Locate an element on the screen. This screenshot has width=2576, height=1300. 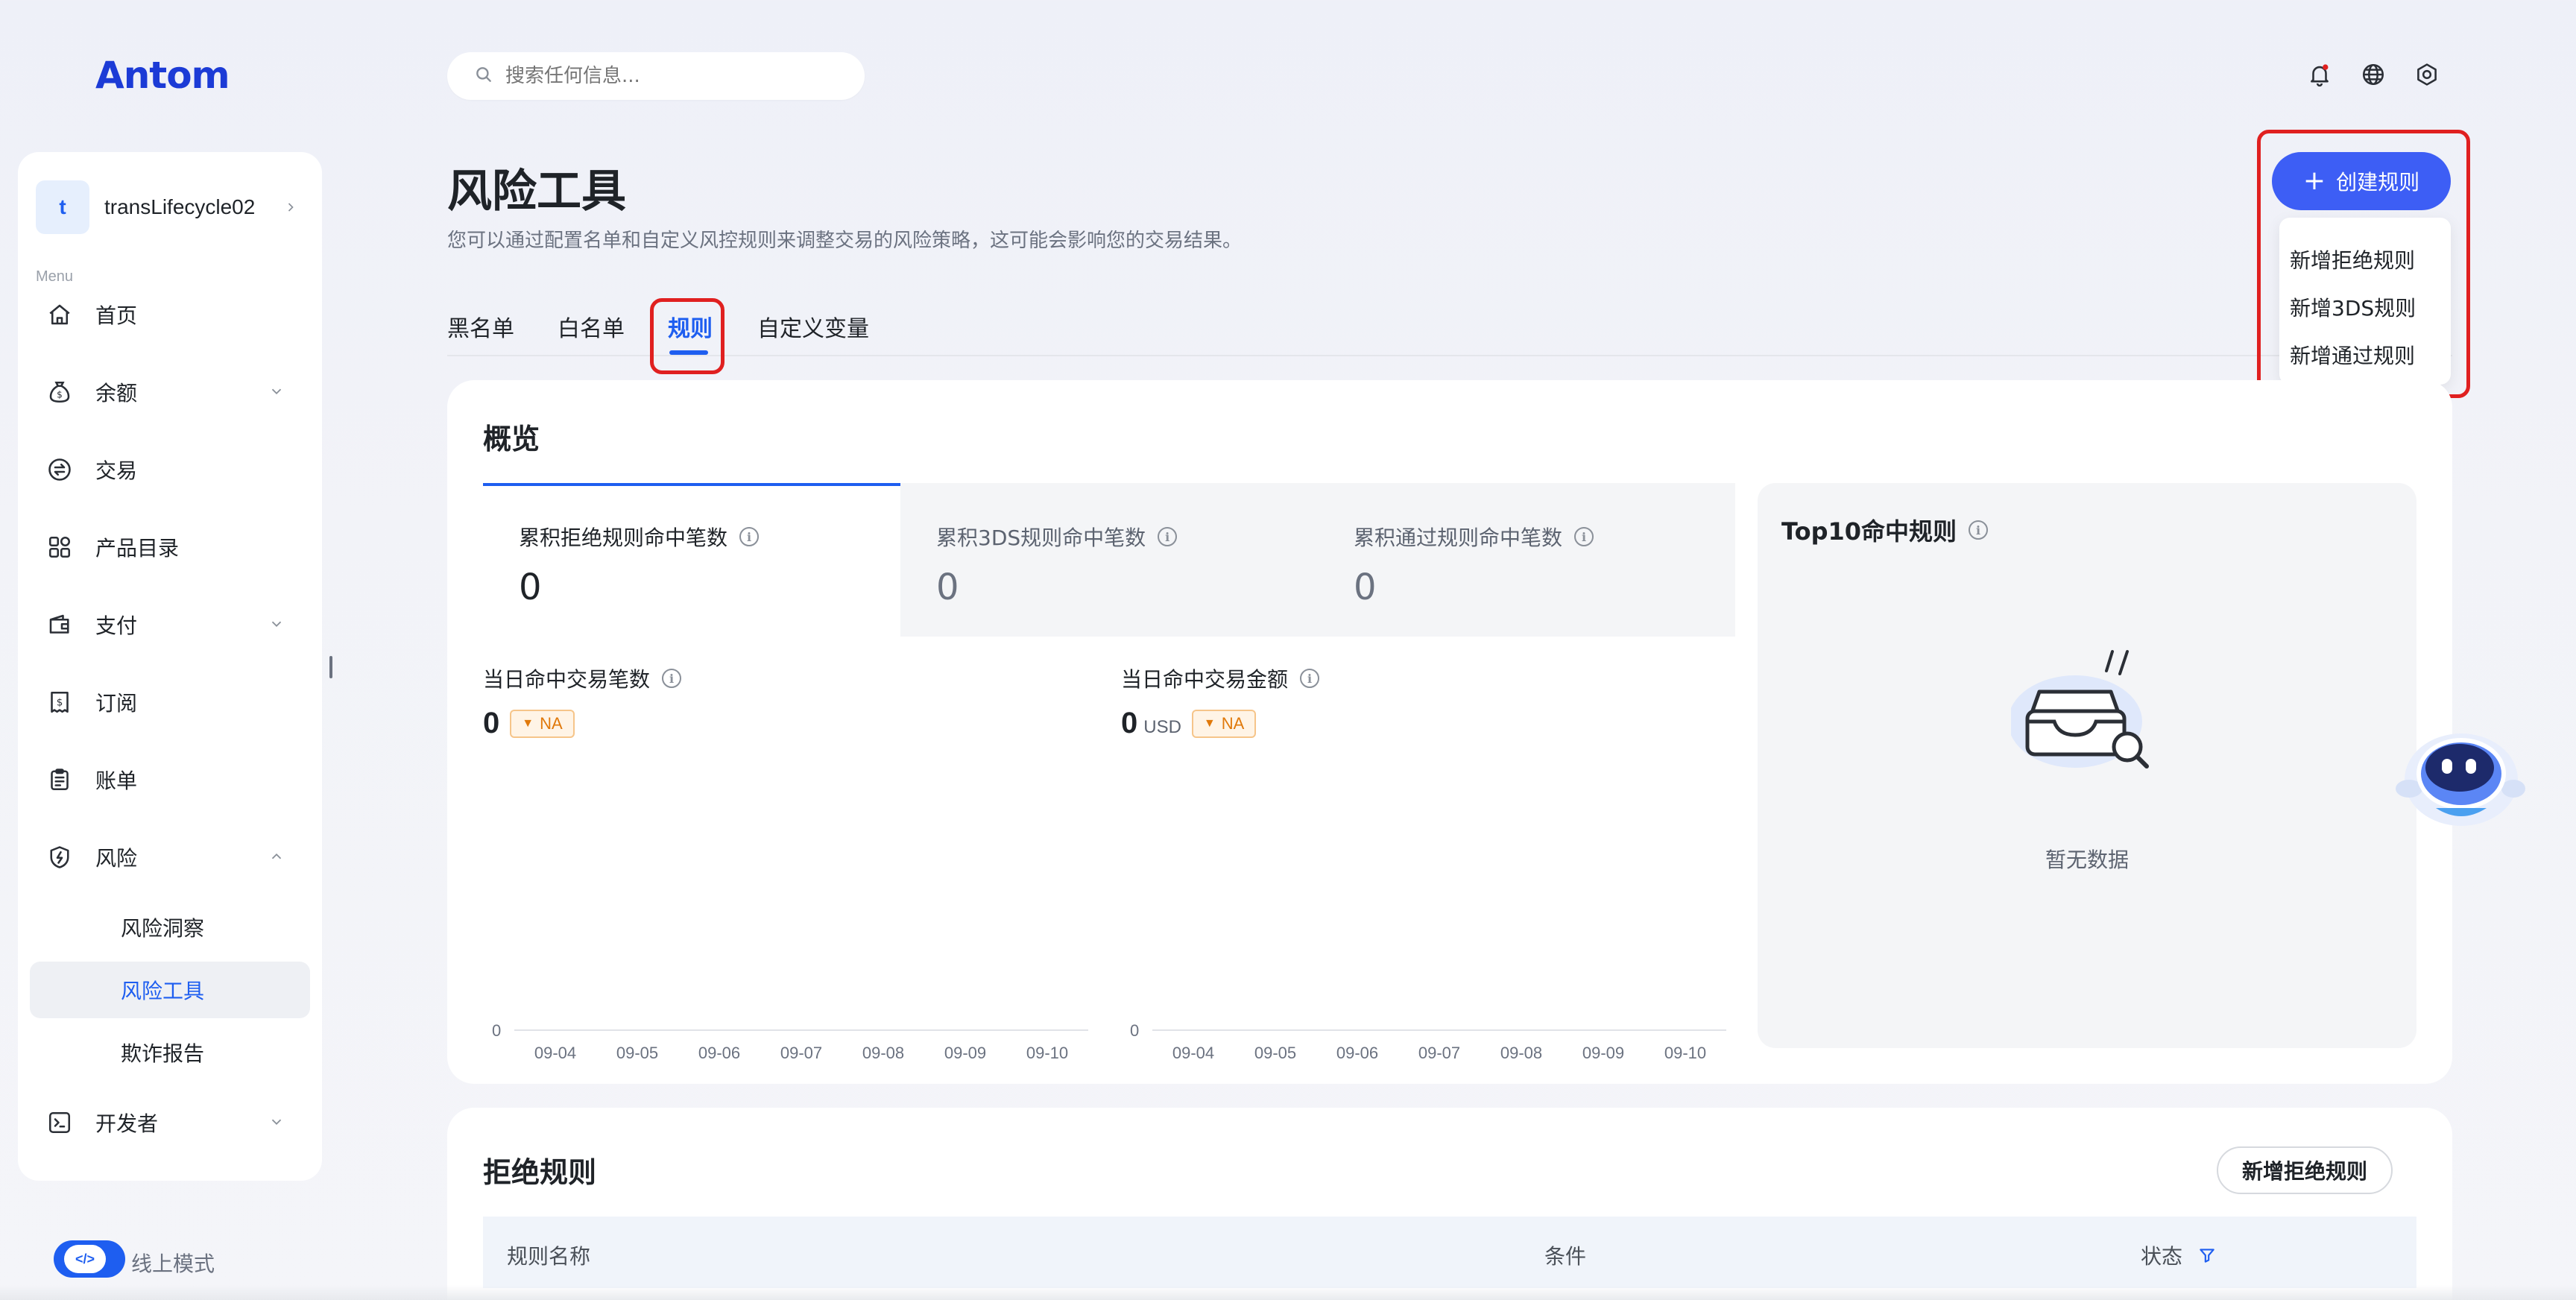
search-bar is located at coordinates (656, 76).